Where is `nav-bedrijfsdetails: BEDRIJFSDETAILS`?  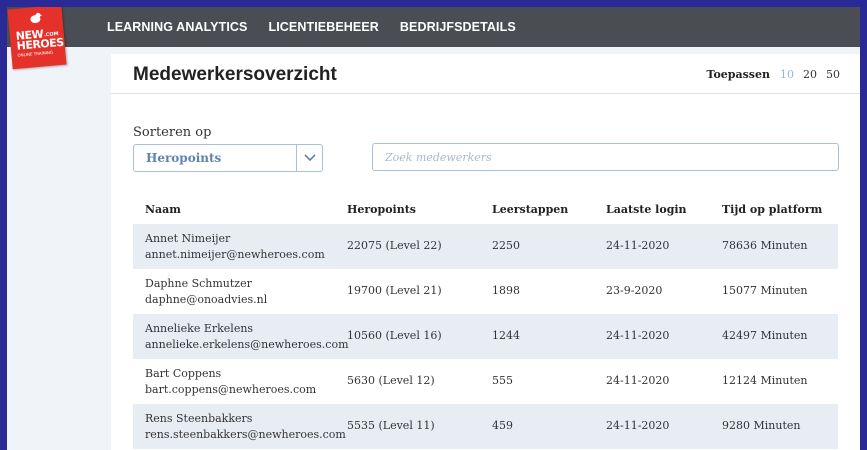
nav-bedrijfsdetails: BEDRIJFSDETAILS is located at coordinates (458, 27).